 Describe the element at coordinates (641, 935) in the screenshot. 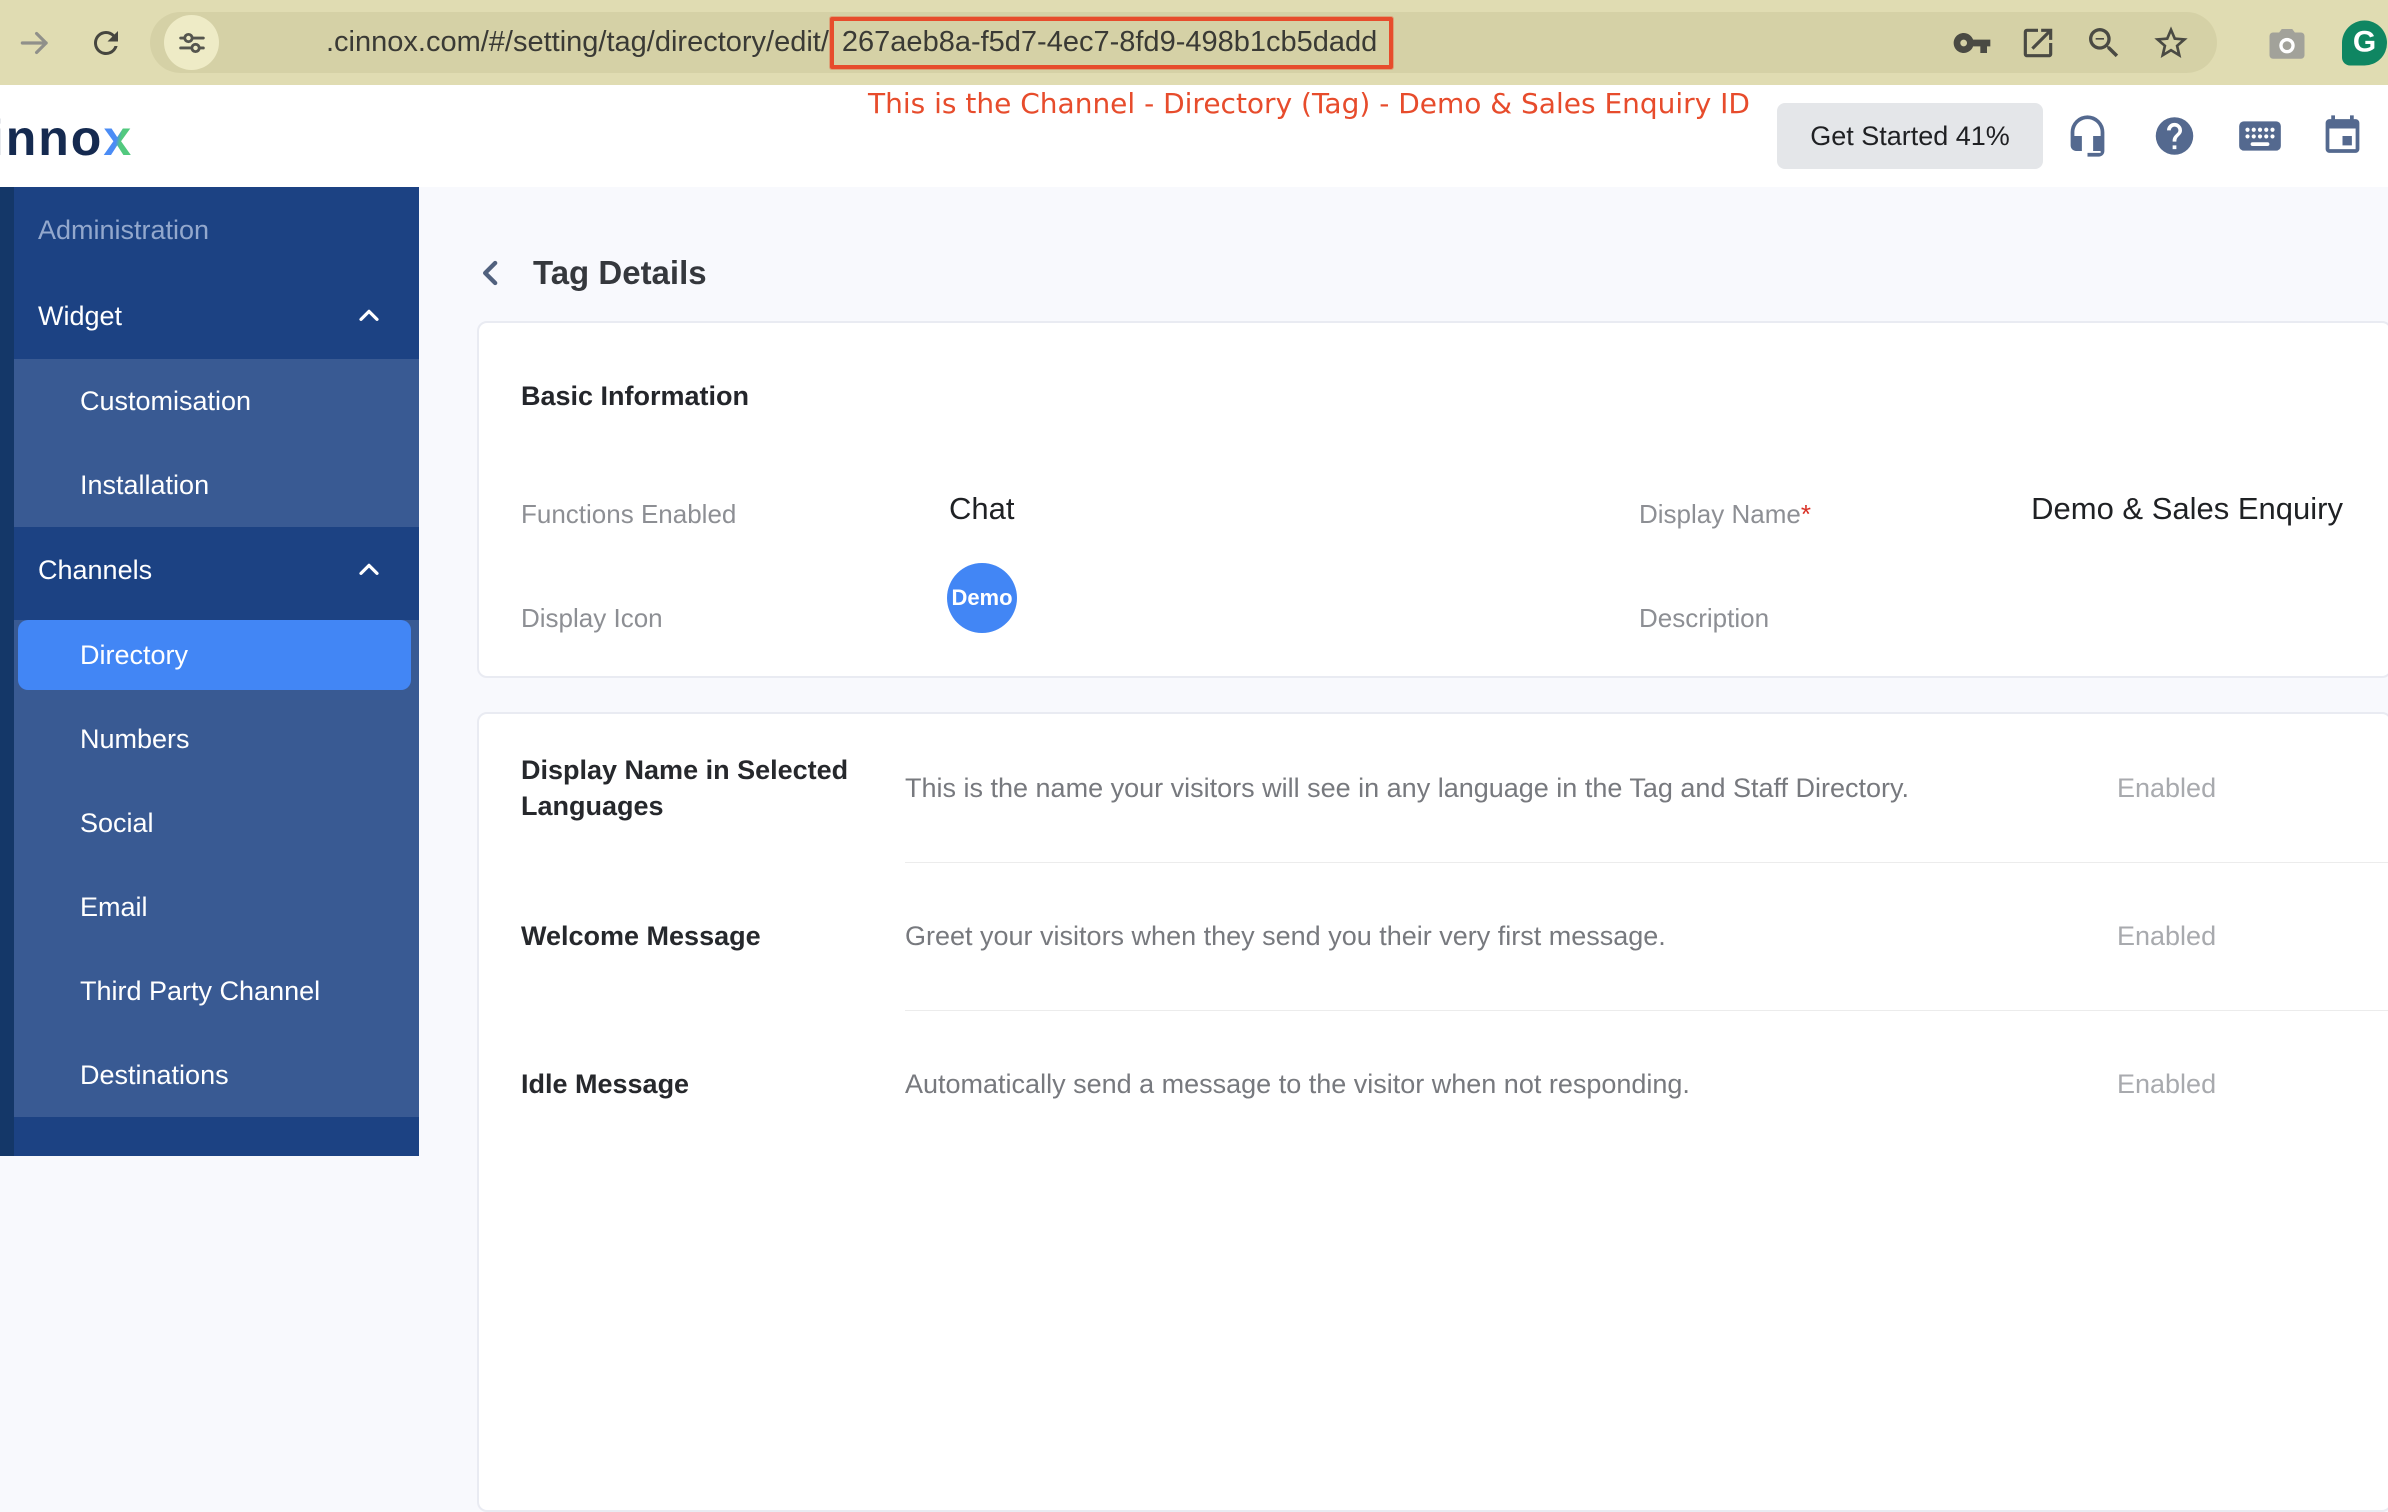

I see `setting-label: Welcome Message` at that location.